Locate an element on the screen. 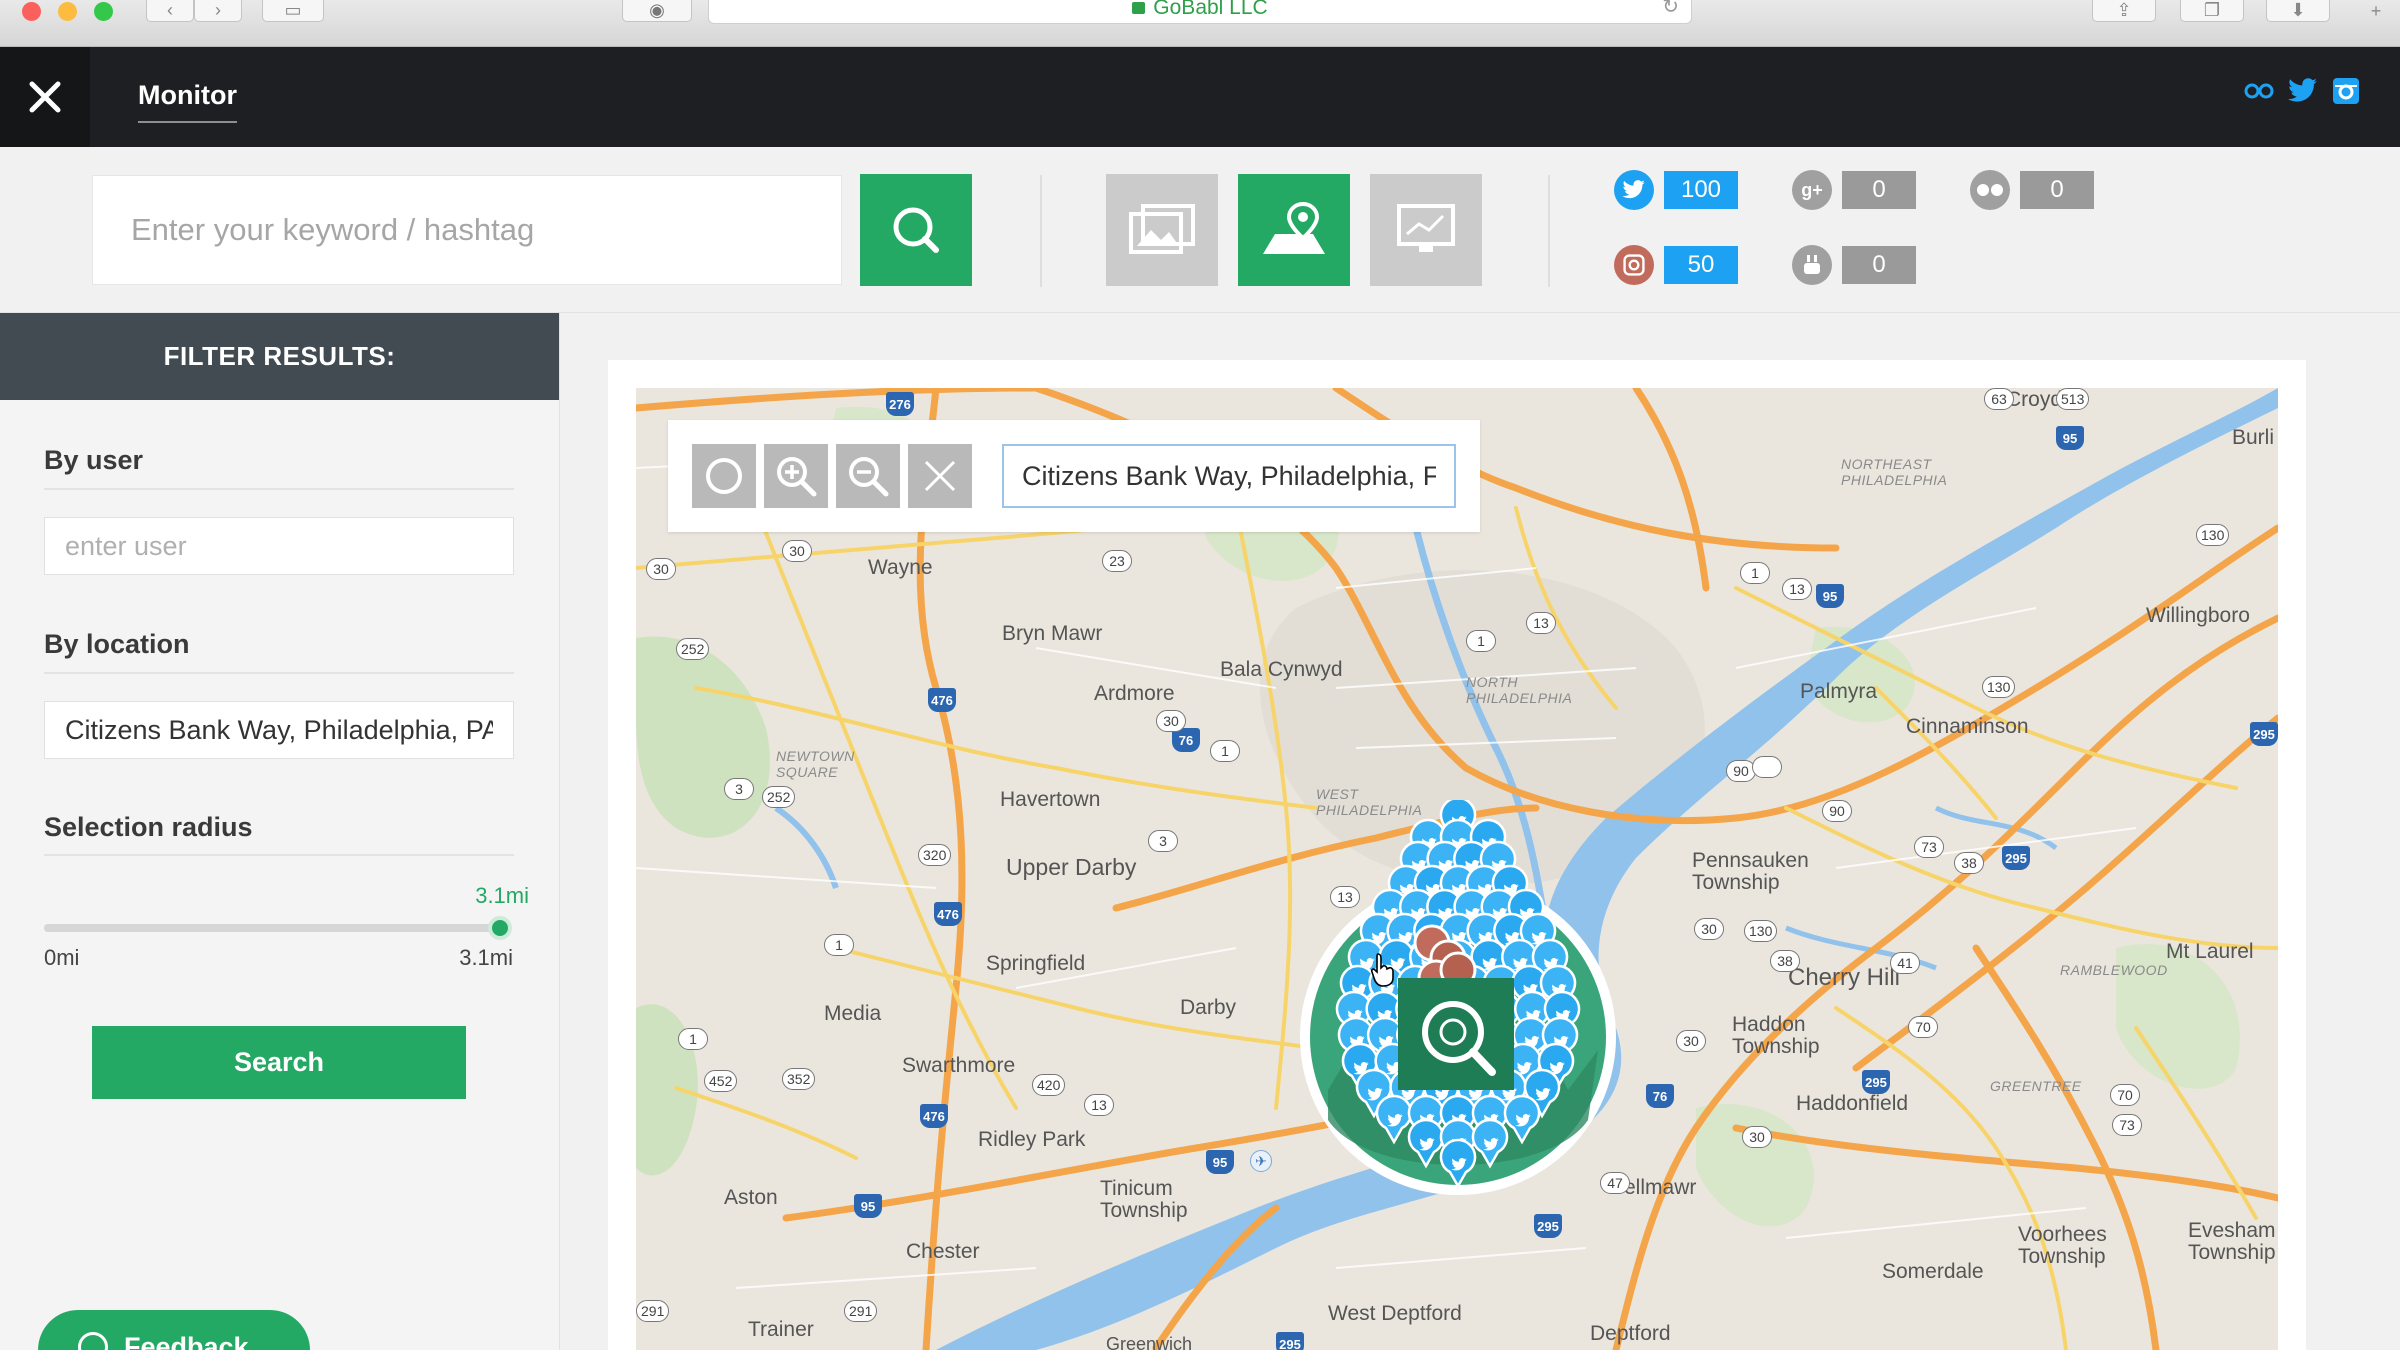 The image size is (2400, 1350). zoom-out-button is located at coordinates (868, 476).